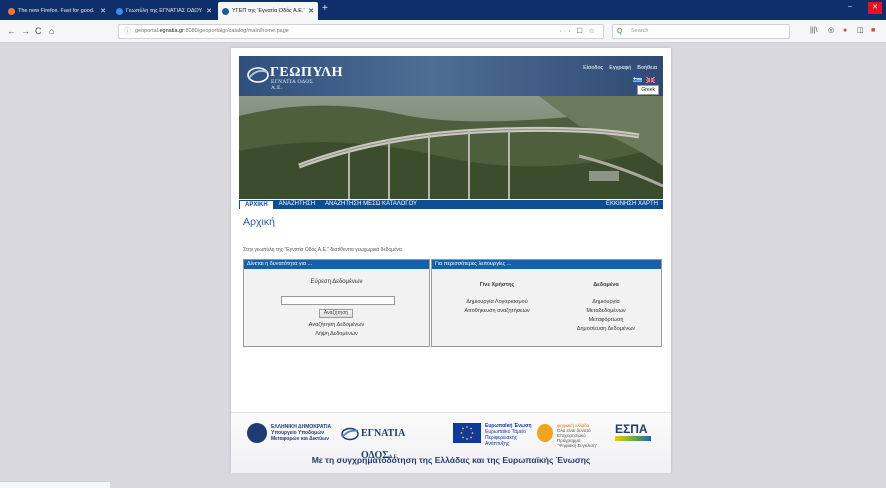 The image size is (886, 488). I want to click on greek-emblem-icon, so click(257, 433).